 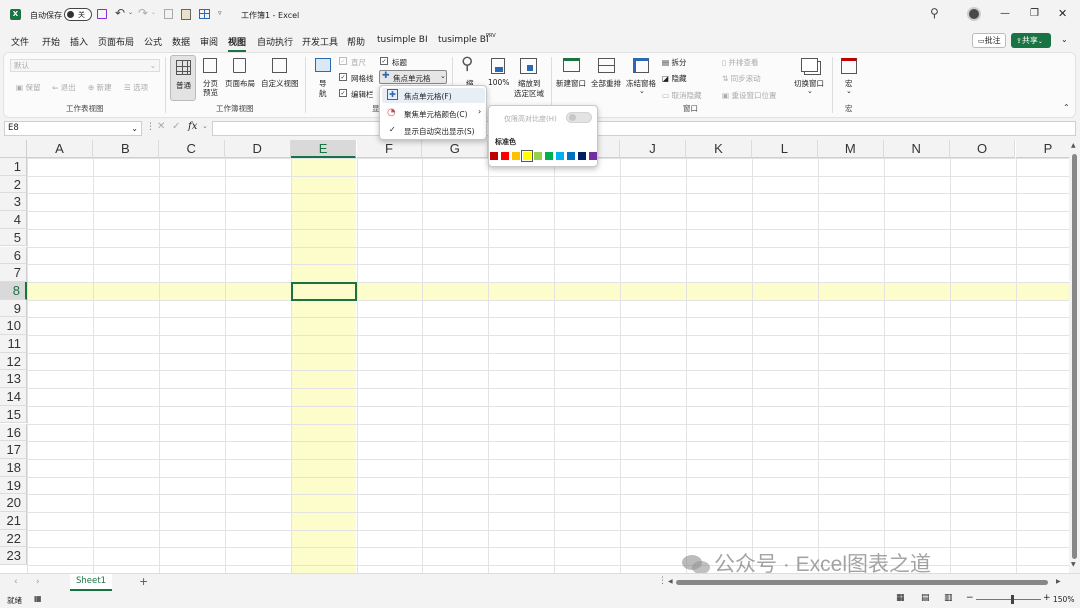 What do you see at coordinates (191, 149) in the screenshot?
I see `column-header-c: C` at bounding box center [191, 149].